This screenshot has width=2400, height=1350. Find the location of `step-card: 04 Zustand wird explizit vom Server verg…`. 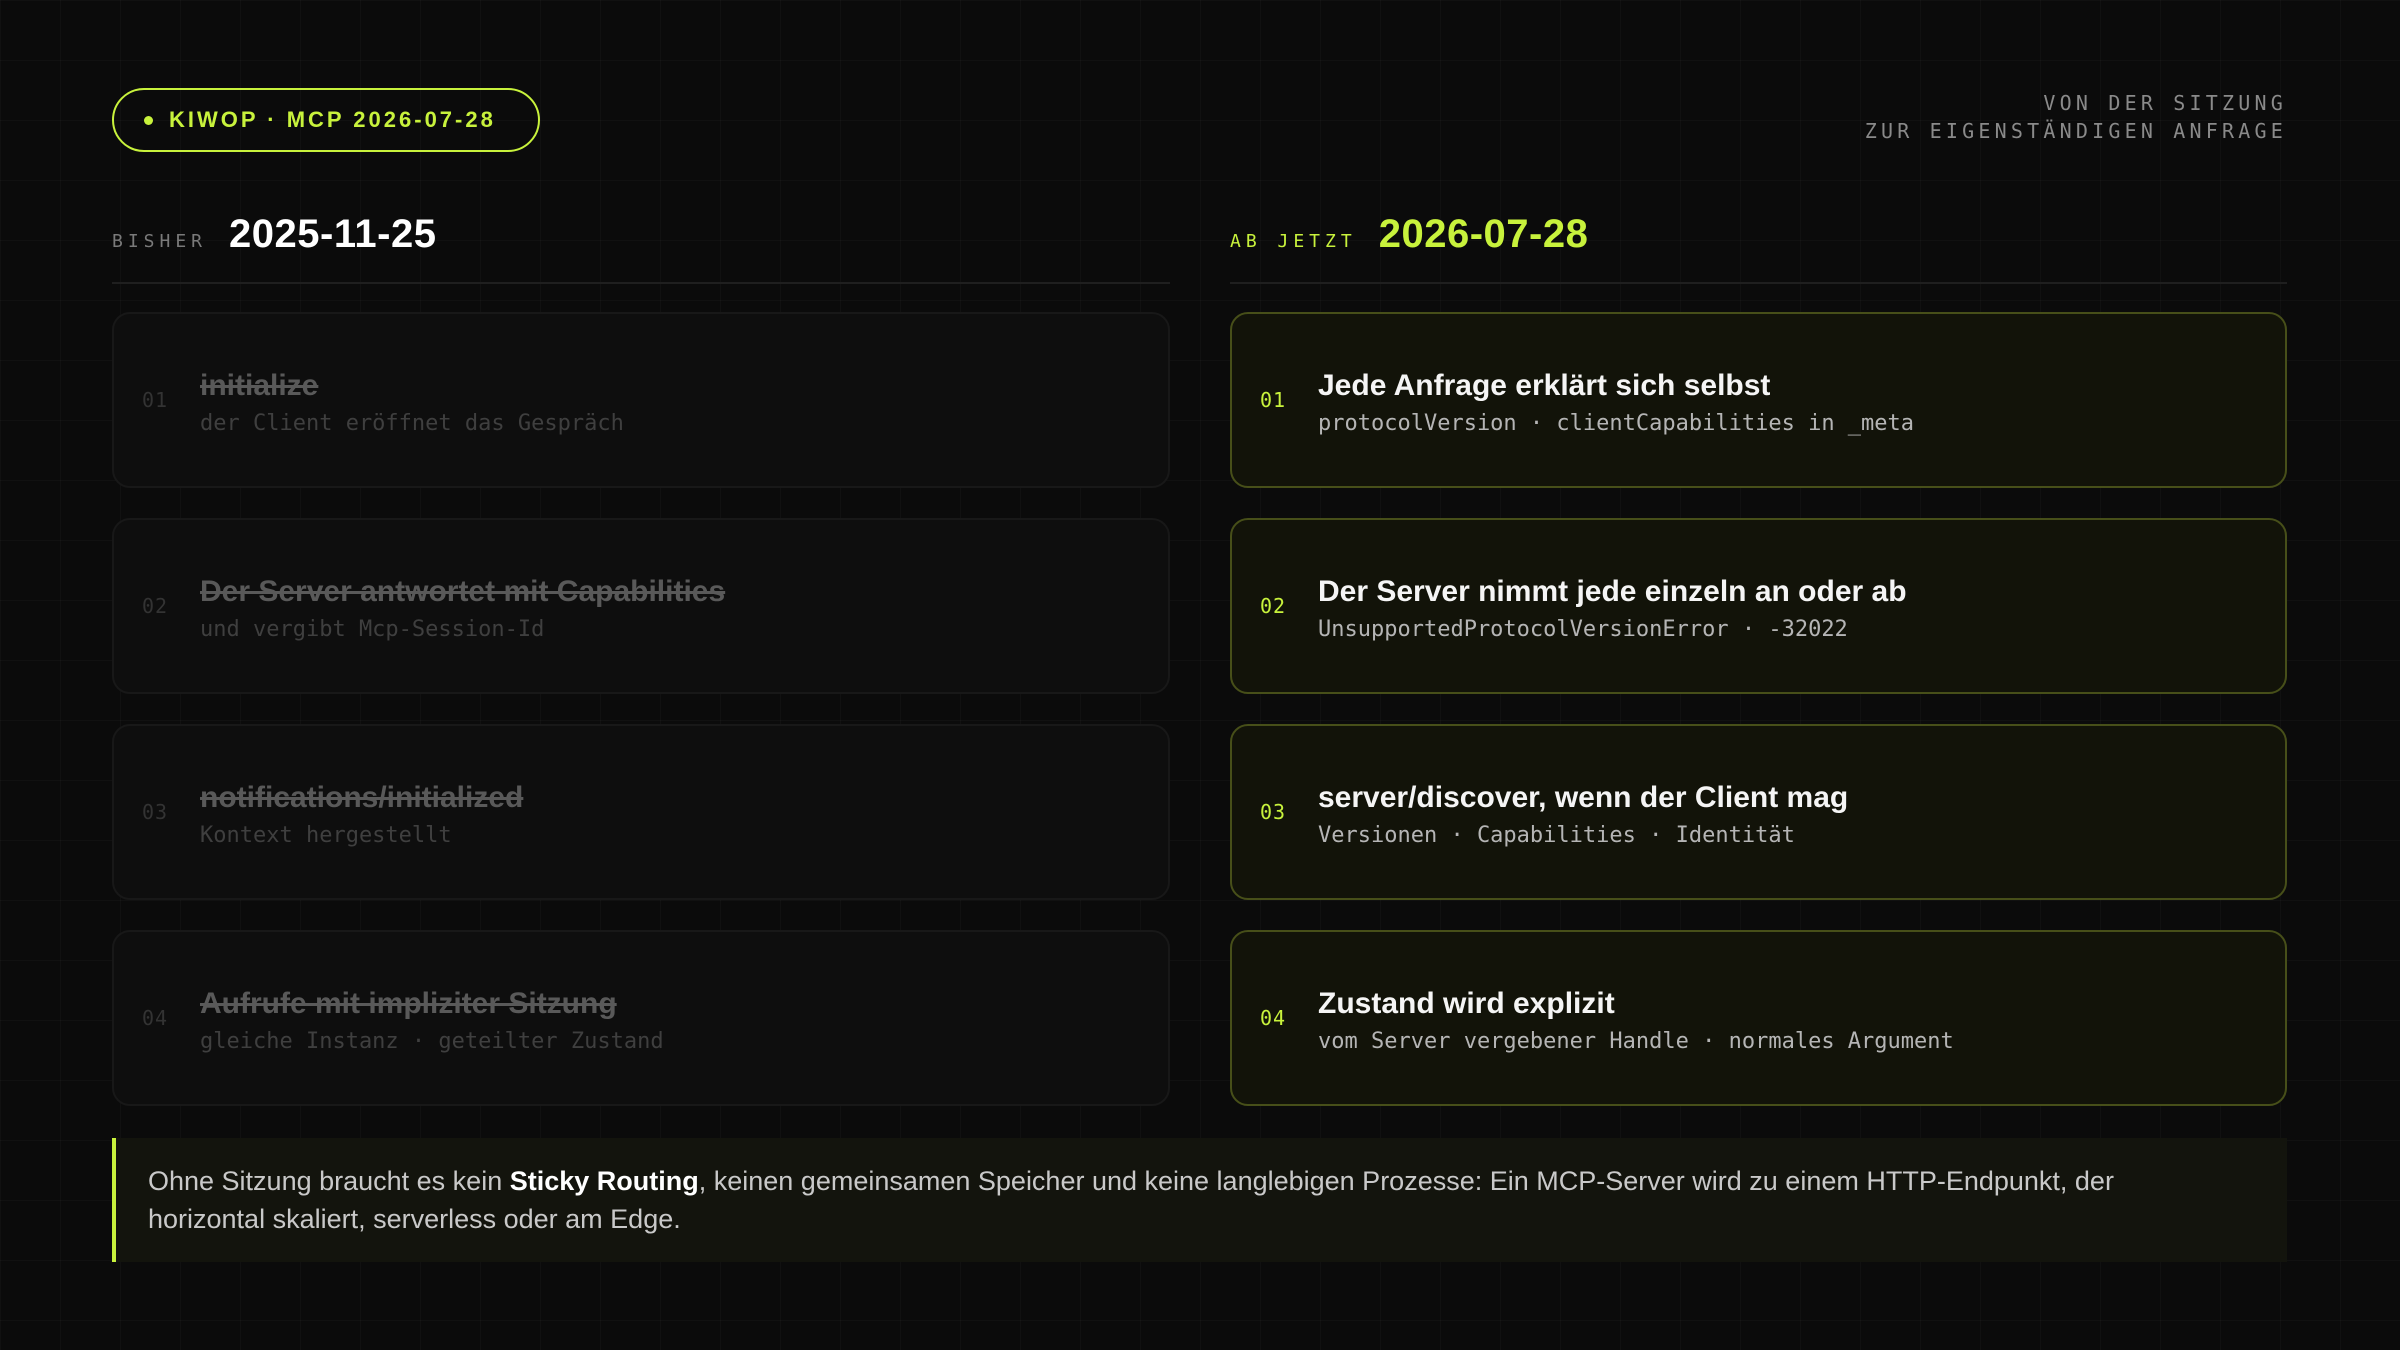

step-card: 04 Zustand wird explizit vom Server verg… is located at coordinates (1758, 1018).